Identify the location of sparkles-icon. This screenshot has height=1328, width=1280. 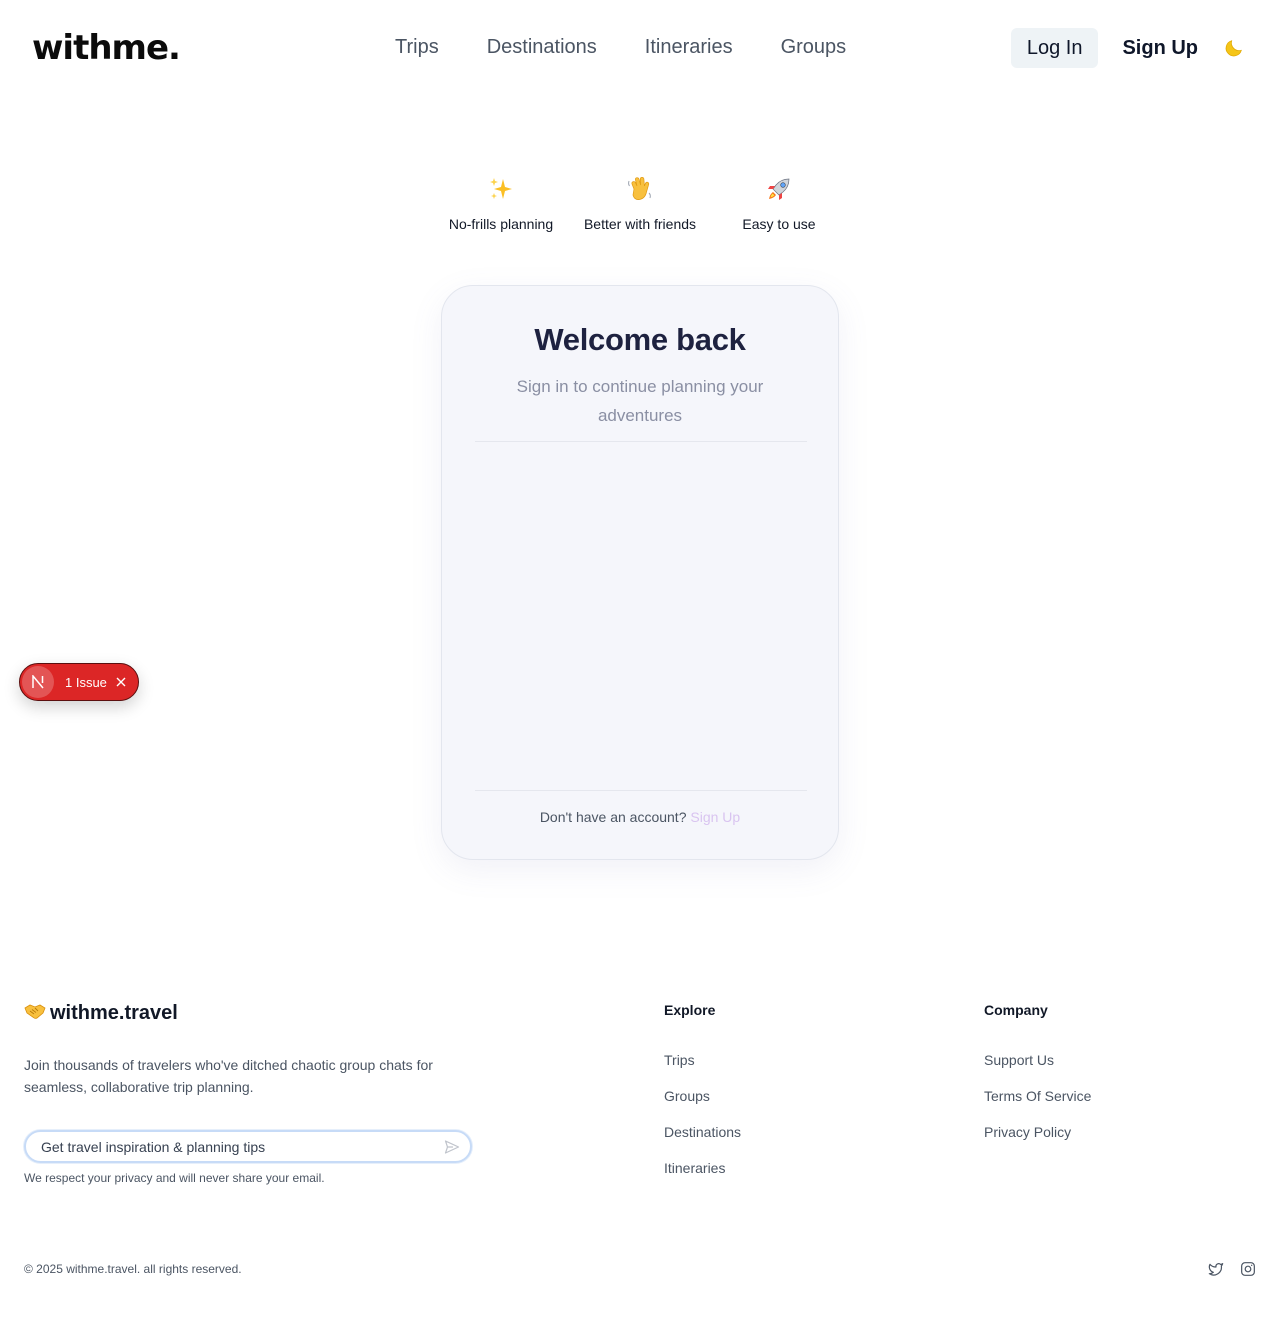
(501, 189).